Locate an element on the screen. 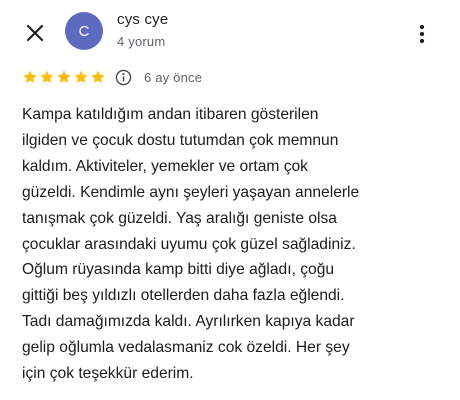  close-button is located at coordinates (35, 33).